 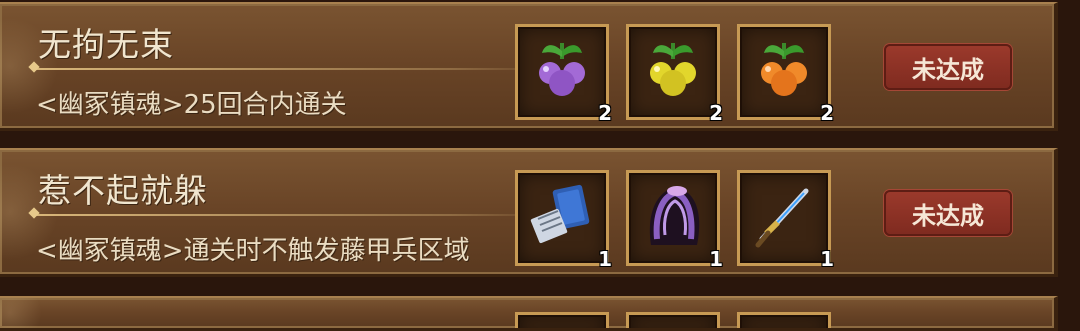 What do you see at coordinates (30, 313) in the screenshot?
I see `panel-ornament` at bounding box center [30, 313].